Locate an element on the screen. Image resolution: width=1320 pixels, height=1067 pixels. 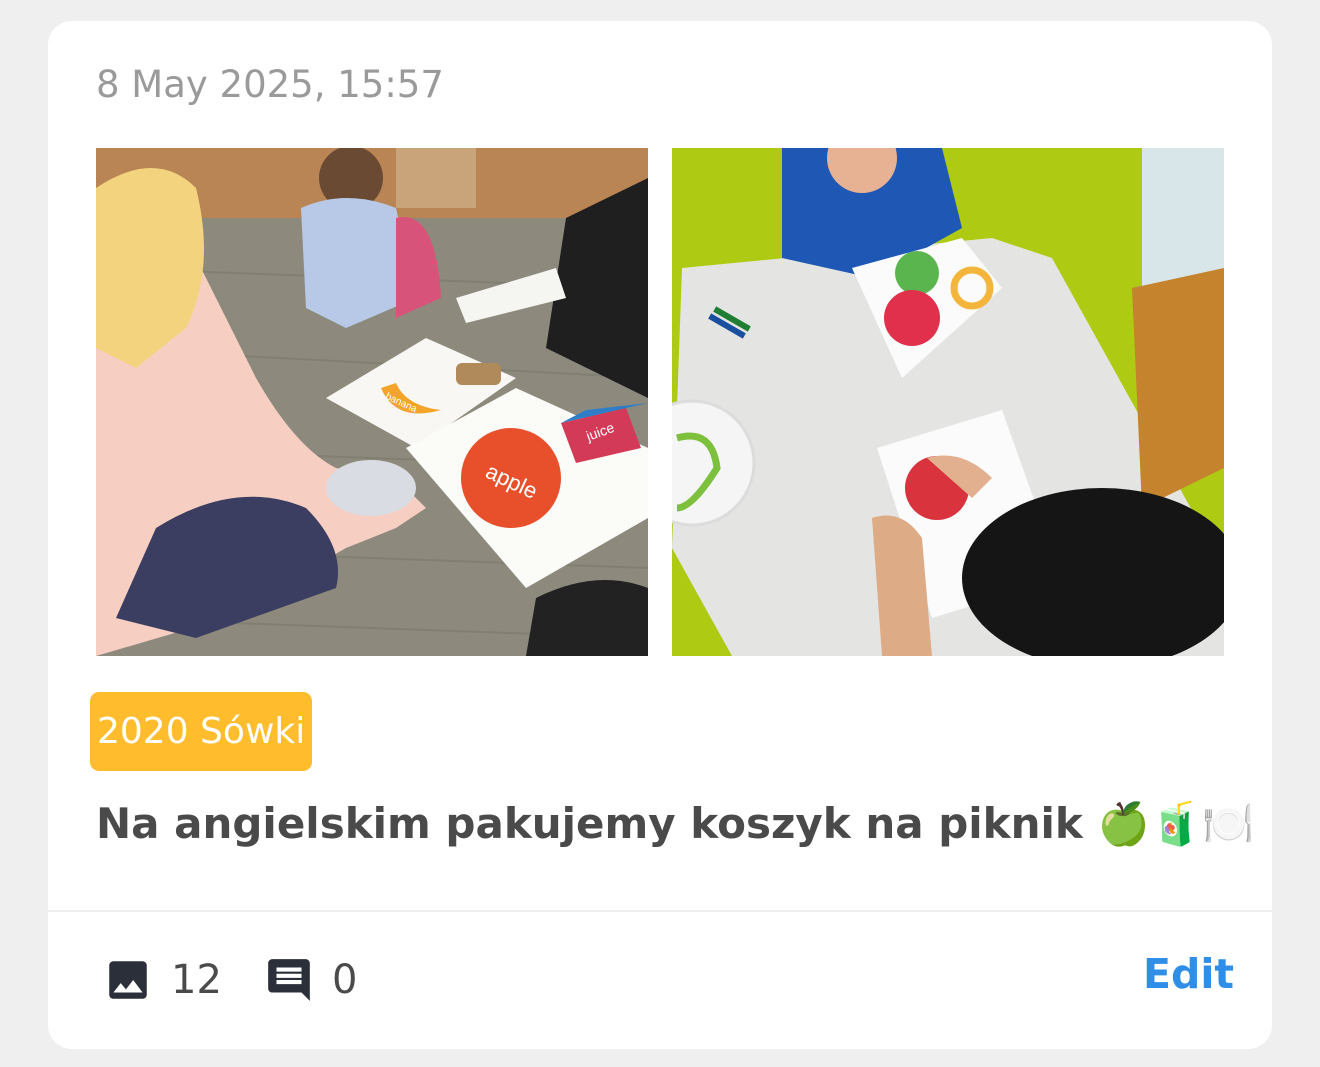
comment-icon is located at coordinates (289, 980).